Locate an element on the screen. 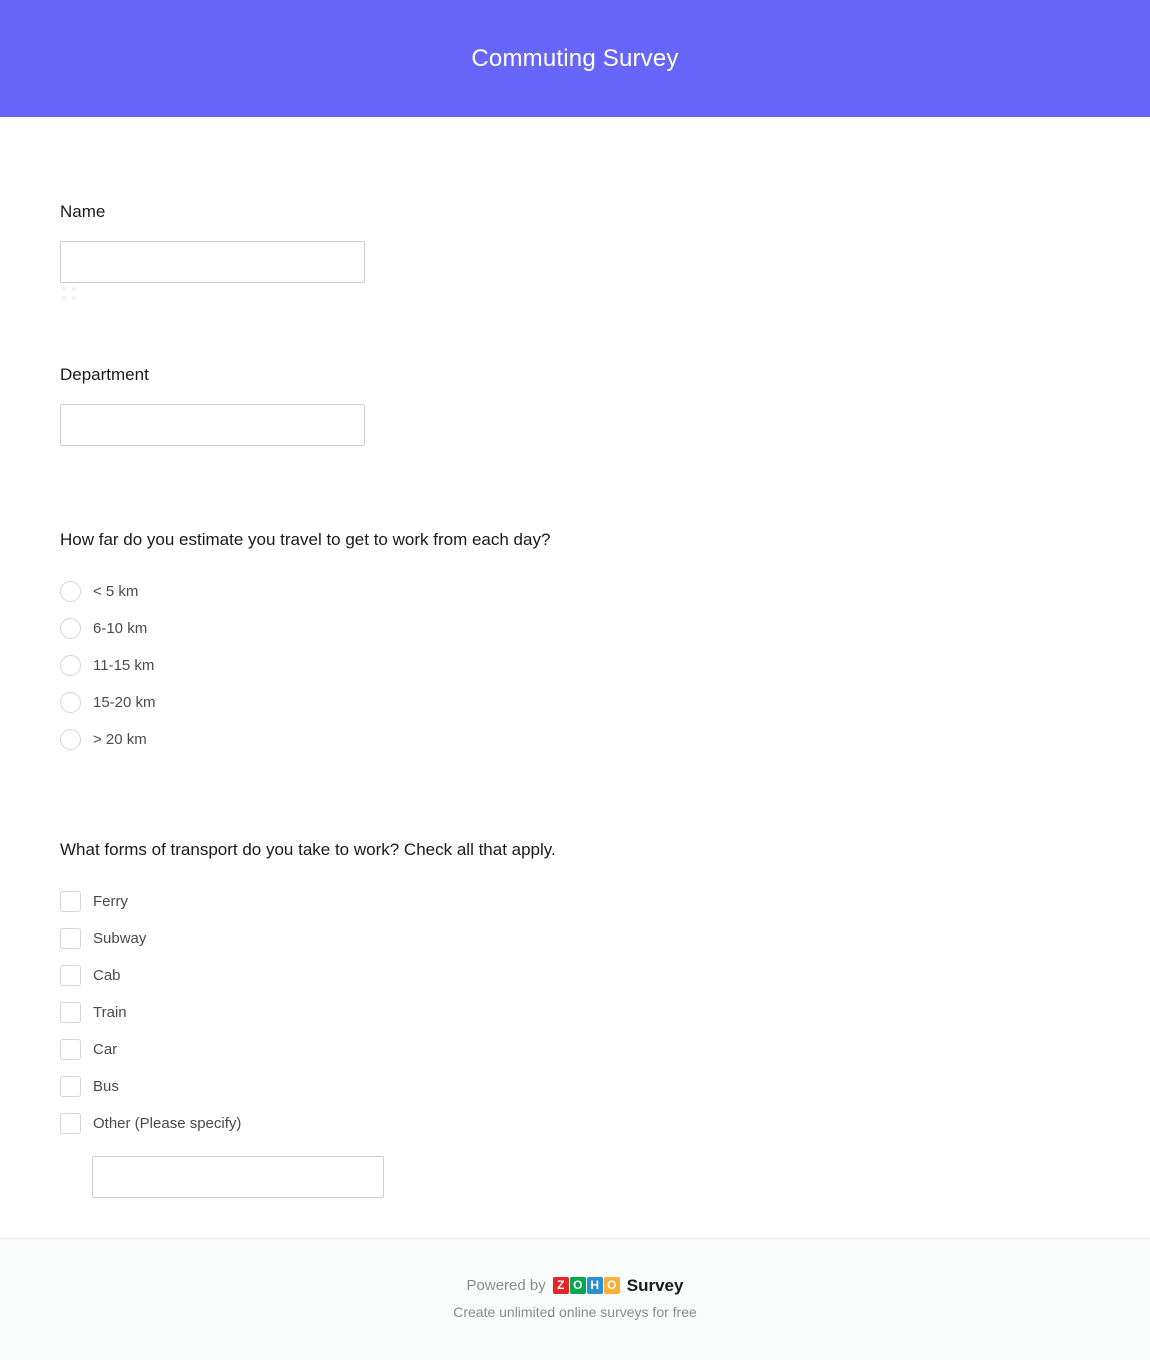  zoho-letter-o2: O is located at coordinates (611, 1285).